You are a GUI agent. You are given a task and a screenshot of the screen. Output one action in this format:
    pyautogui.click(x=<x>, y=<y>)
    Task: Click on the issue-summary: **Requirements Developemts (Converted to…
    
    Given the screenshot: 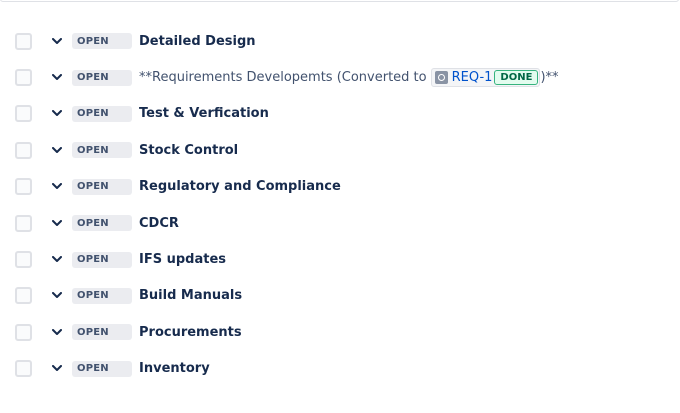 What is the action you would take?
    pyautogui.click(x=349, y=78)
    